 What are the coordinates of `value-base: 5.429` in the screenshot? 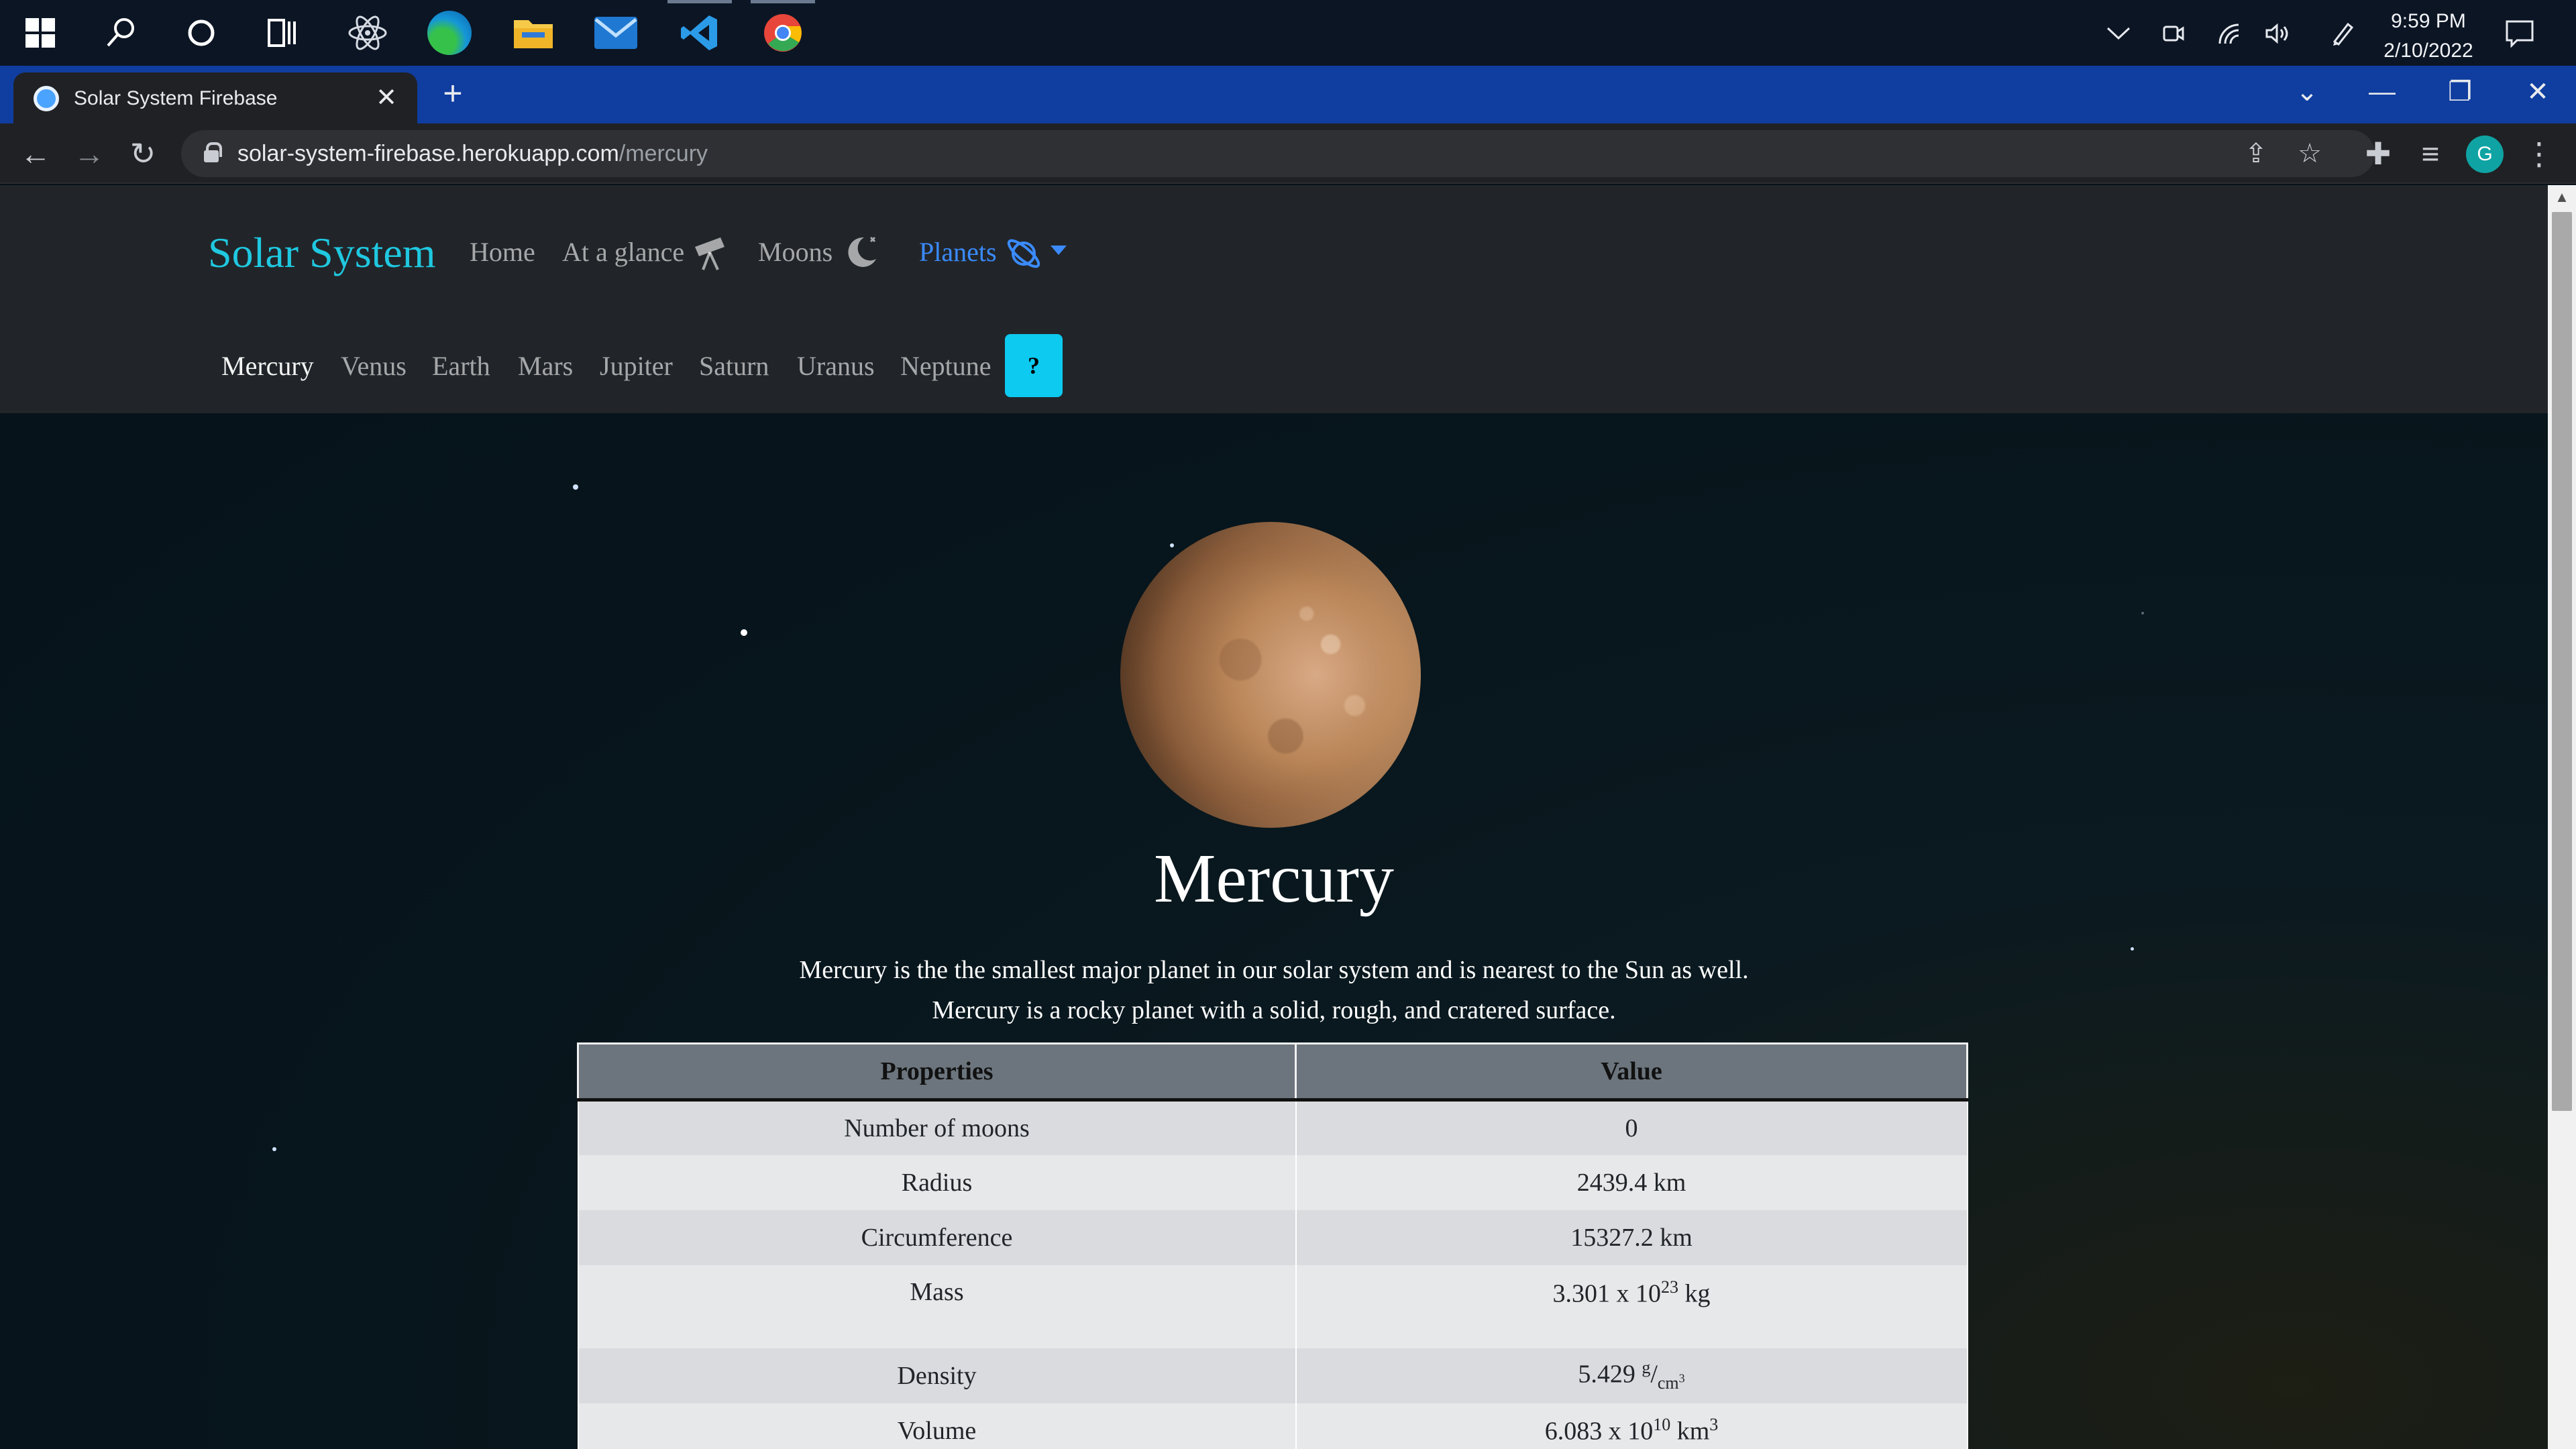 It's located at (1610, 1374).